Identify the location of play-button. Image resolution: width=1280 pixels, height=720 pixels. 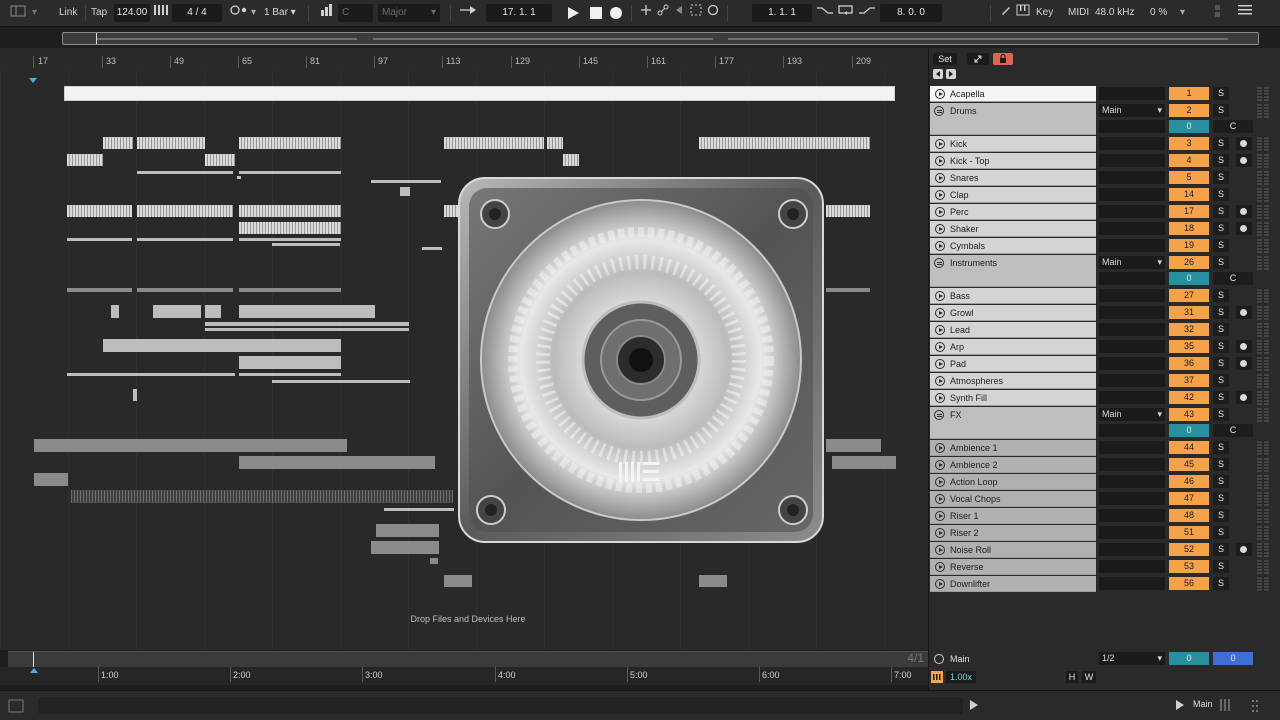
(573, 13).